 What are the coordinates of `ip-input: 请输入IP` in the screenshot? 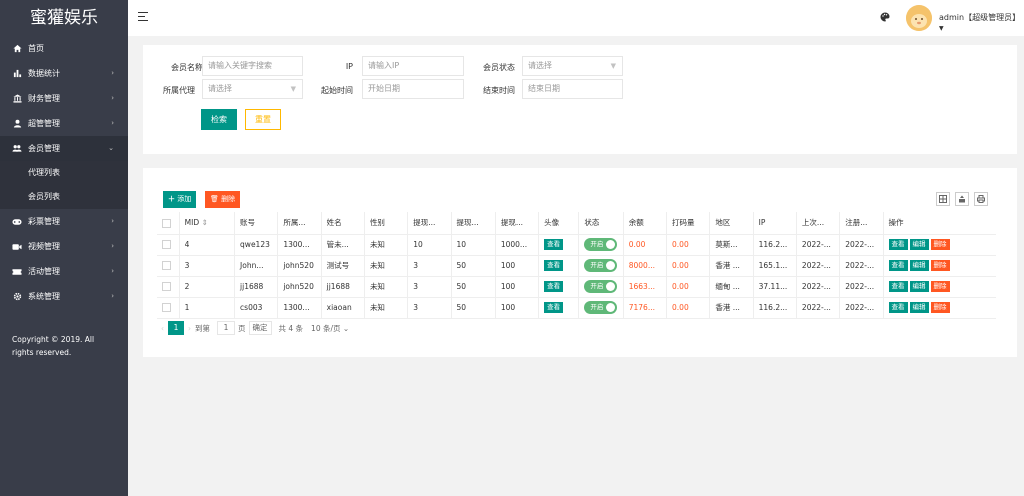 It's located at (413, 66).